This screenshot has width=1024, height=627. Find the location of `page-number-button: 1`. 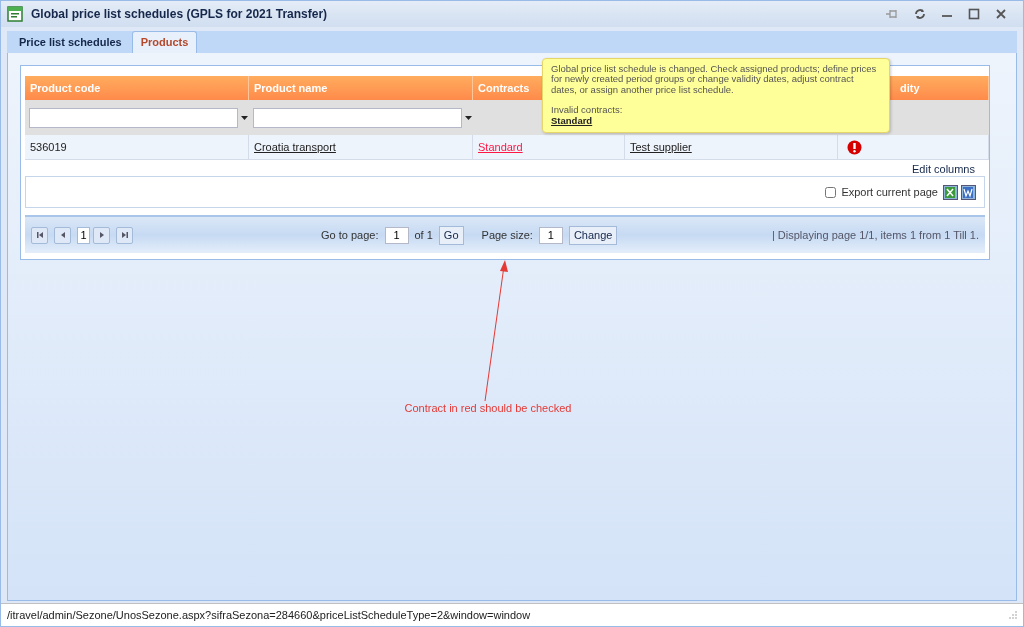

page-number-button: 1 is located at coordinates (83, 235).